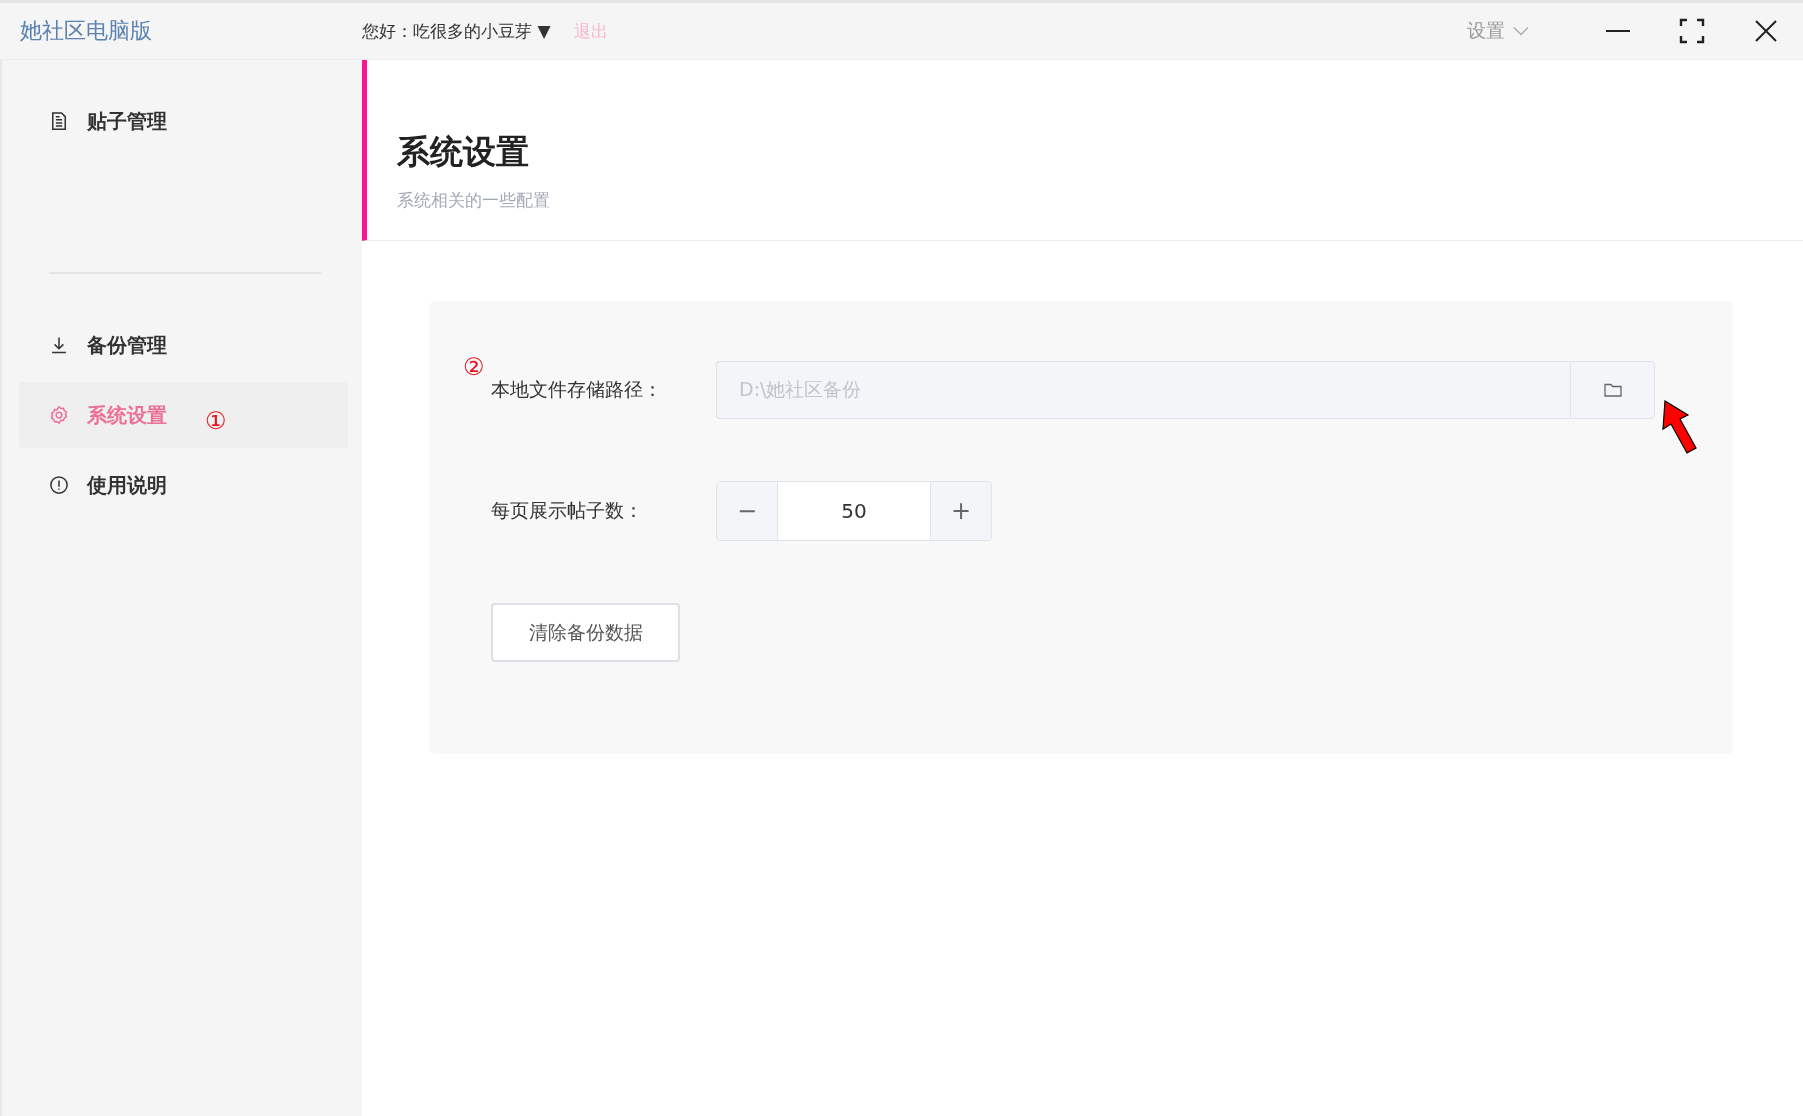 This screenshot has width=1803, height=1116. What do you see at coordinates (747, 511) in the screenshot?
I see `decrement-button: −` at bounding box center [747, 511].